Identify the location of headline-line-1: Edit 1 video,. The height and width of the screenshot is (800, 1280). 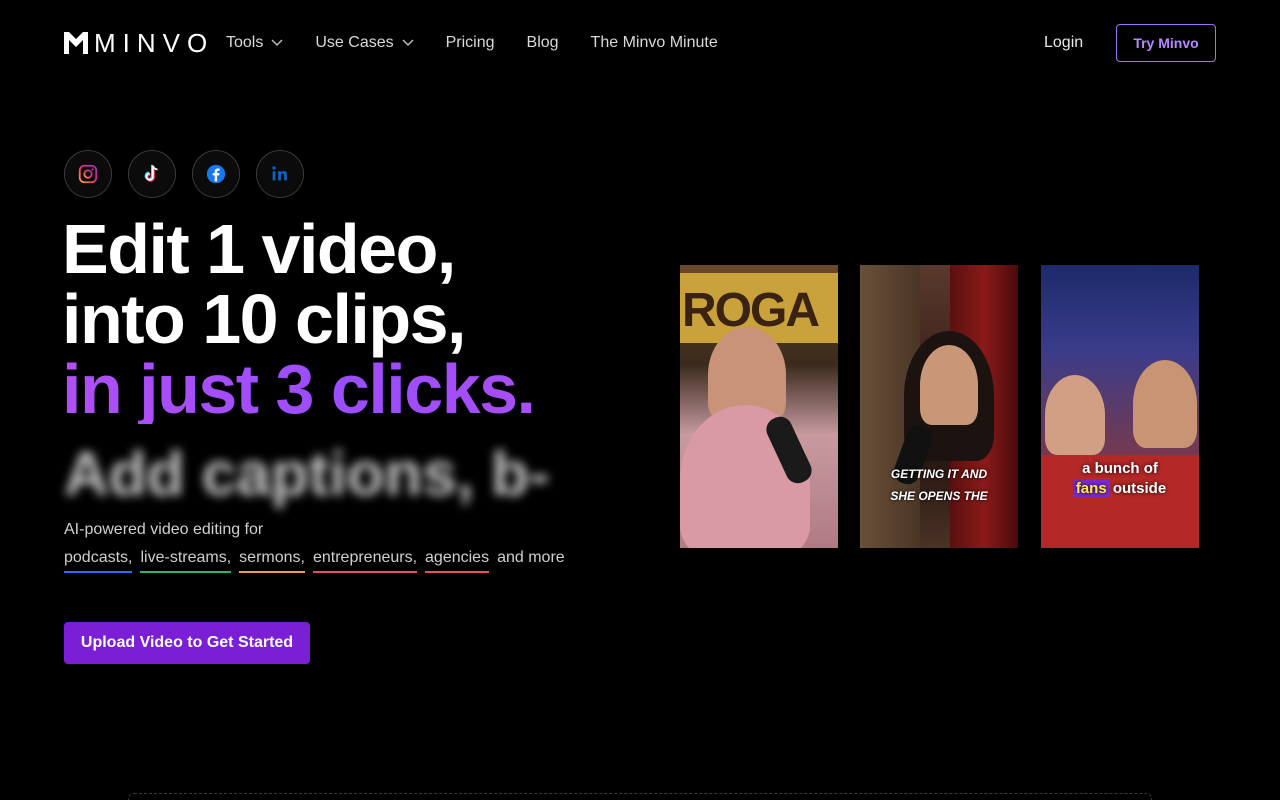
(259, 249).